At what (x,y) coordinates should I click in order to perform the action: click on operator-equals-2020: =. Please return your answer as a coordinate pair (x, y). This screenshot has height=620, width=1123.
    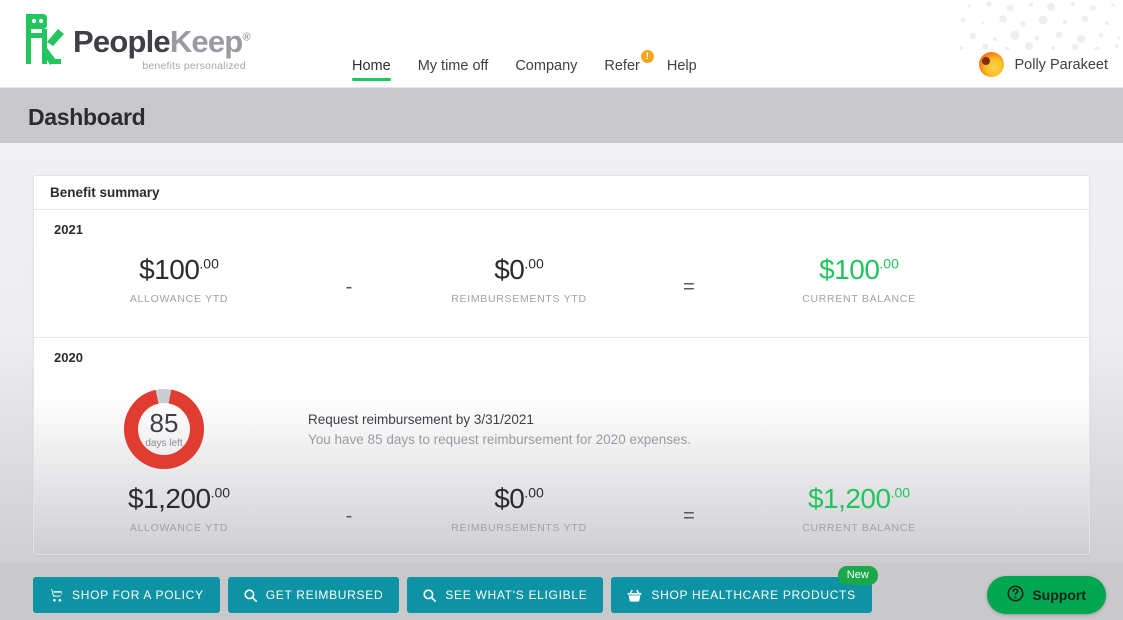
    Looking at the image, I should click on (689, 516).